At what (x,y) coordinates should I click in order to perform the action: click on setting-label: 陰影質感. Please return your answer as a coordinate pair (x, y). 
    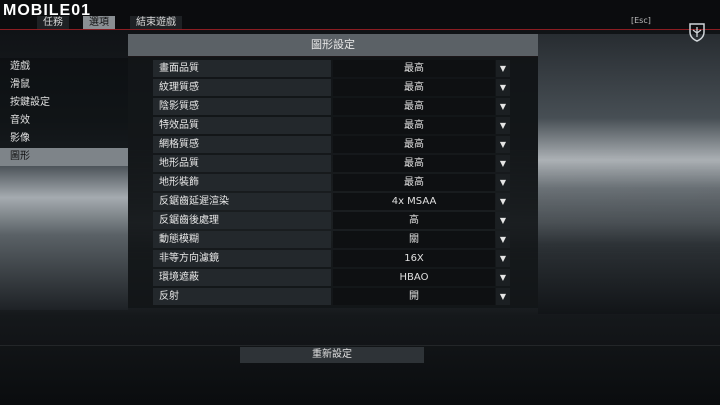
    Looking at the image, I should click on (242, 106).